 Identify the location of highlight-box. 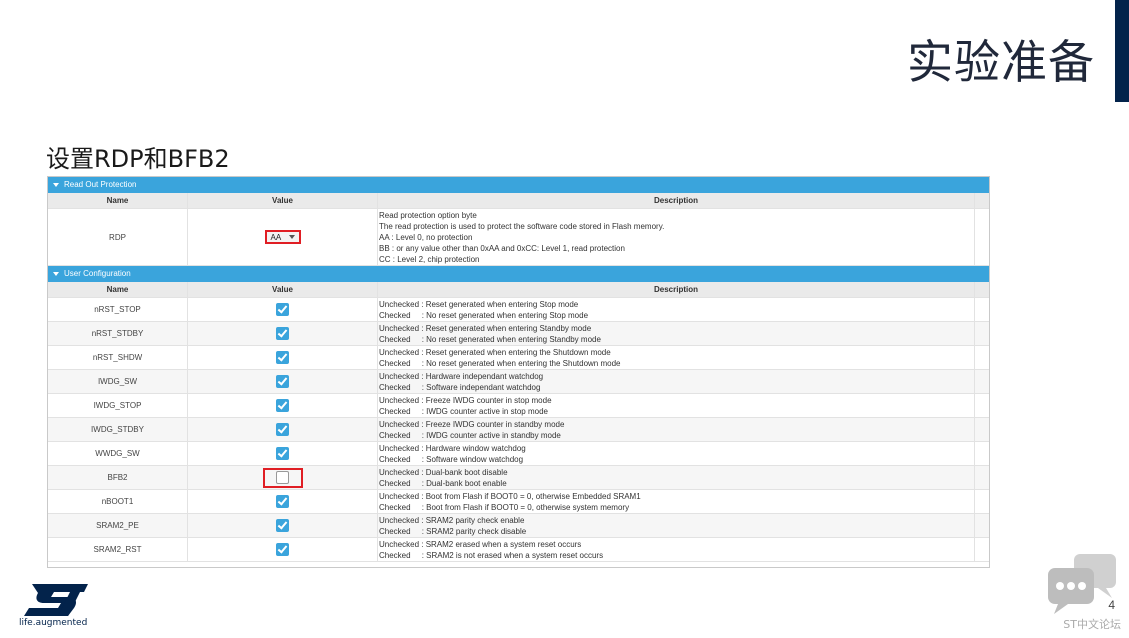
(282, 477).